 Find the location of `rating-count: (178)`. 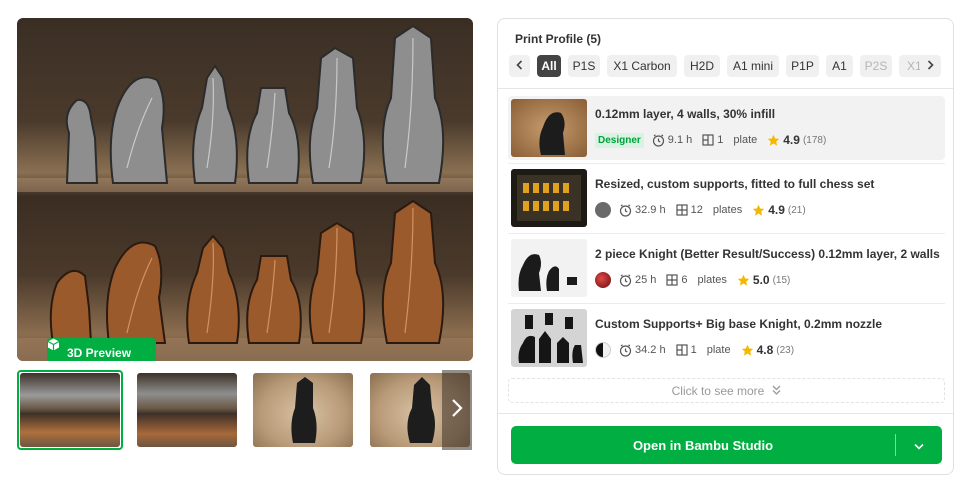

rating-count: (178) is located at coordinates (814, 140).